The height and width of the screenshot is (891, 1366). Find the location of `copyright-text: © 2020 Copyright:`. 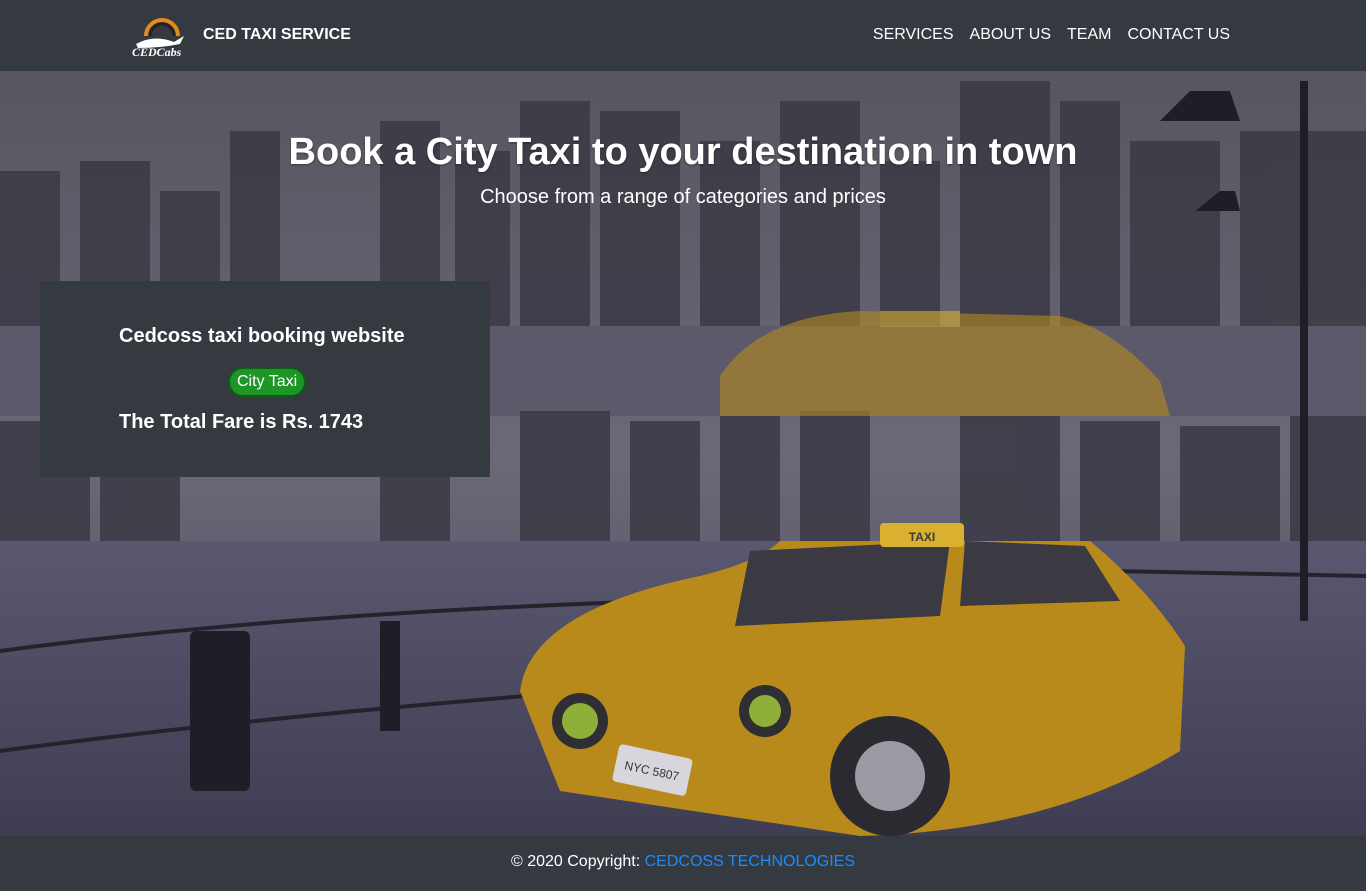

copyright-text: © 2020 Copyright: is located at coordinates (577, 861).